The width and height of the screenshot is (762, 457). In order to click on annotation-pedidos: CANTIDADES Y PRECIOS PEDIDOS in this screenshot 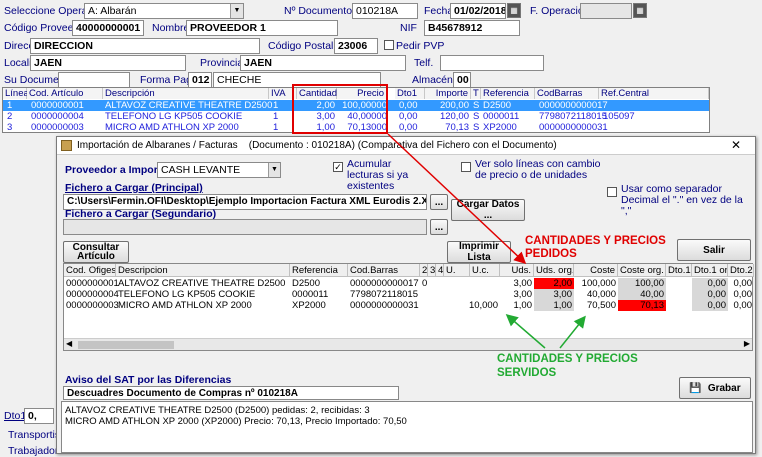, I will do `click(595, 247)`.